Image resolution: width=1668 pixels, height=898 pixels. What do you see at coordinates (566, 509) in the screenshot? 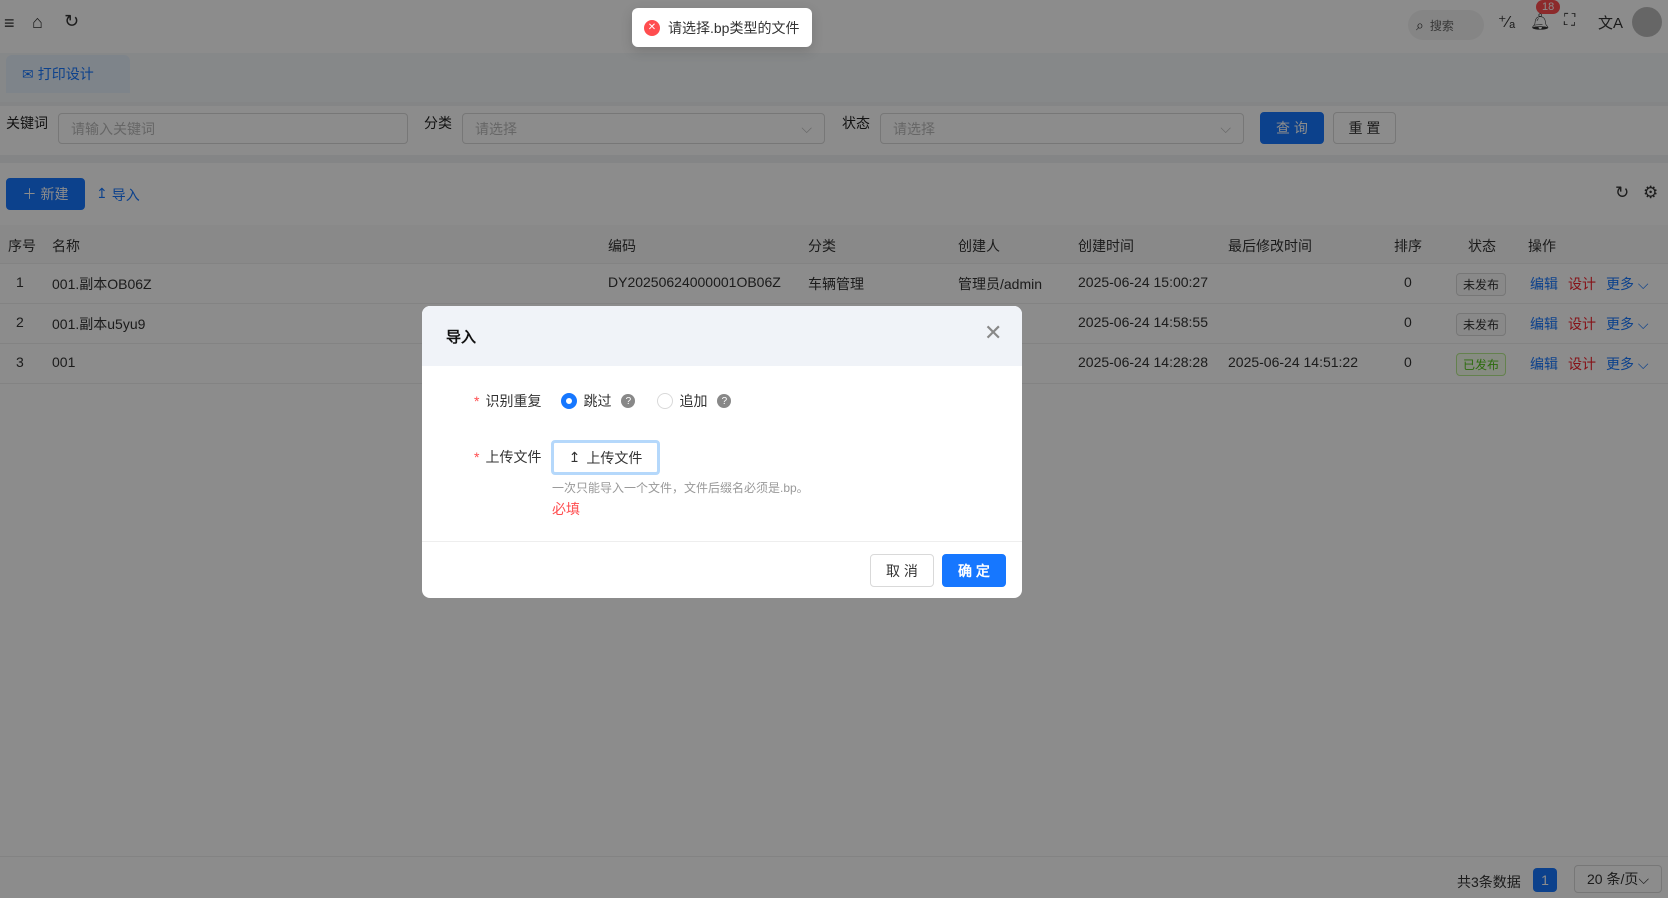
I see `required-error: 必填` at bounding box center [566, 509].